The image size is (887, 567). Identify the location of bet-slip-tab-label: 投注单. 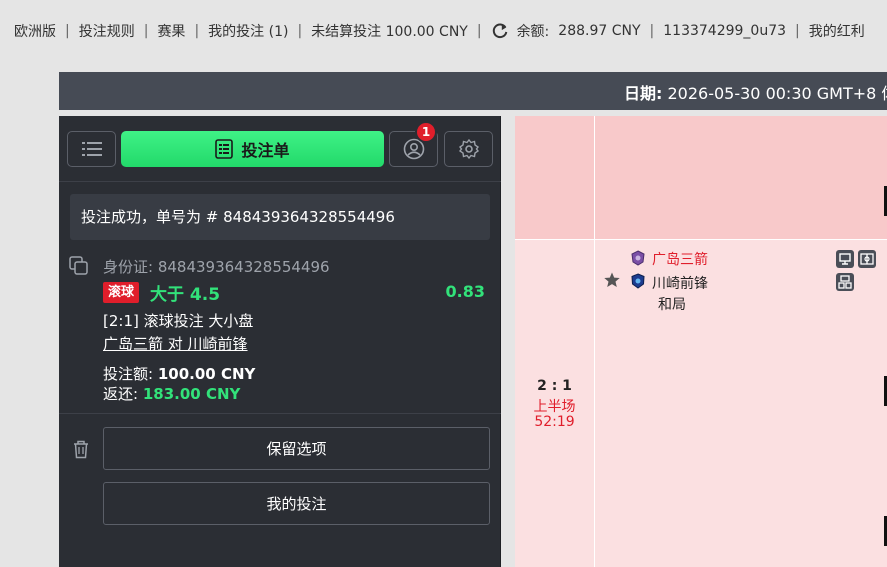
(265, 150).